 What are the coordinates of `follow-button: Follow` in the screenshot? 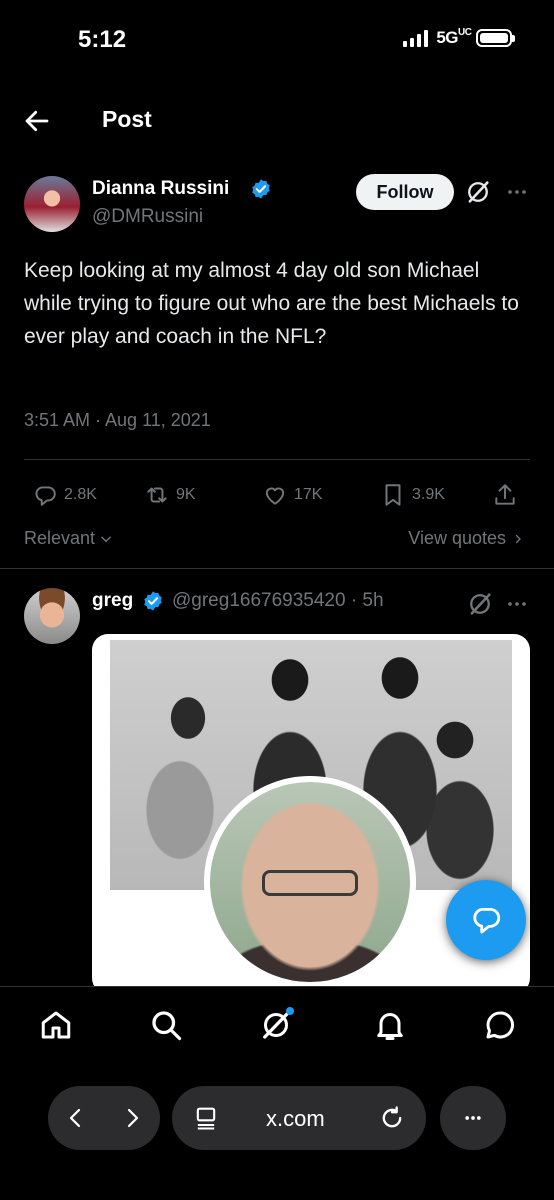 It's located at (405, 192).